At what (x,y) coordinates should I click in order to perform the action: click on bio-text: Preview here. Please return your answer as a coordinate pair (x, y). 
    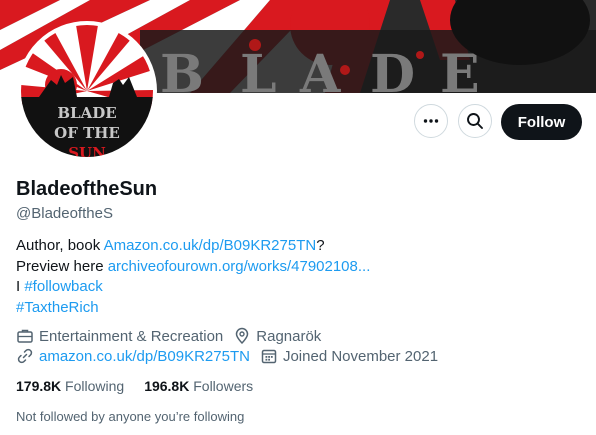
    Looking at the image, I should click on (62, 266).